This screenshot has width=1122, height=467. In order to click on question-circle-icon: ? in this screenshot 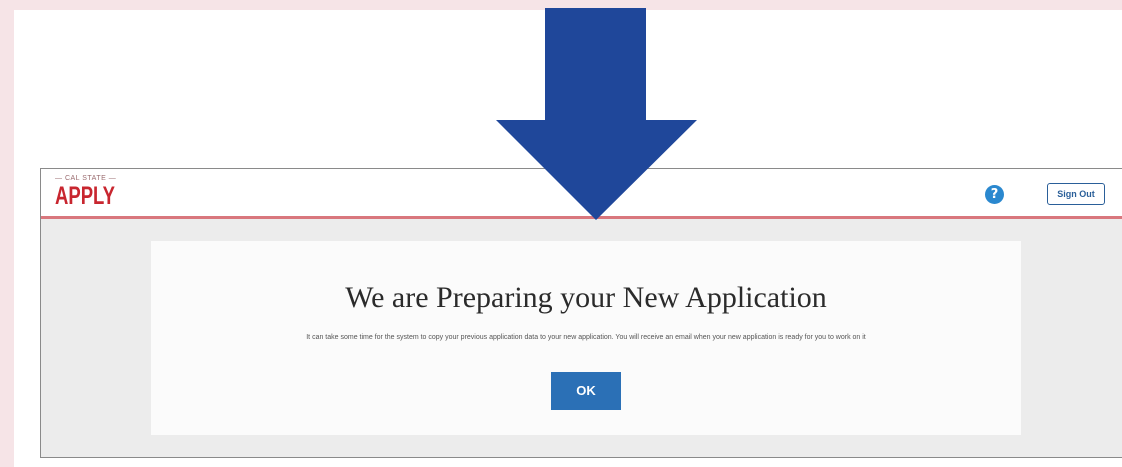, I will do `click(994, 194)`.